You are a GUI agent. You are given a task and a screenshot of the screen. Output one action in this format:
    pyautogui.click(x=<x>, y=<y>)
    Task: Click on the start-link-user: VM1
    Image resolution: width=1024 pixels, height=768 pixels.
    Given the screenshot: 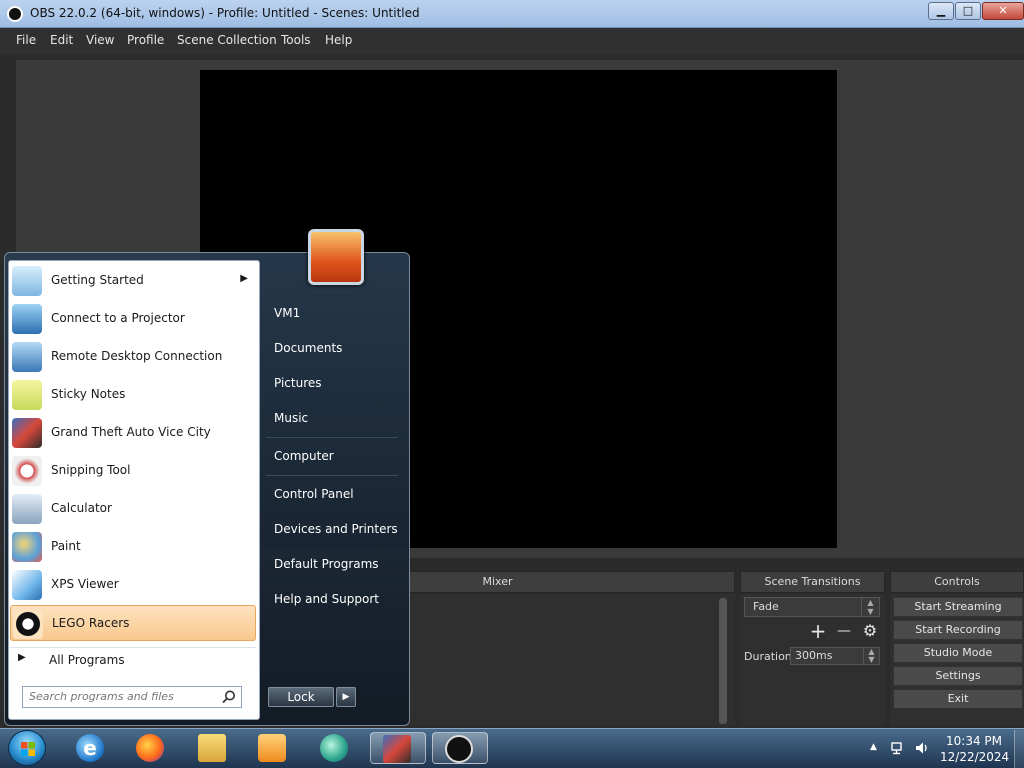 What is the action you would take?
    pyautogui.click(x=287, y=313)
    